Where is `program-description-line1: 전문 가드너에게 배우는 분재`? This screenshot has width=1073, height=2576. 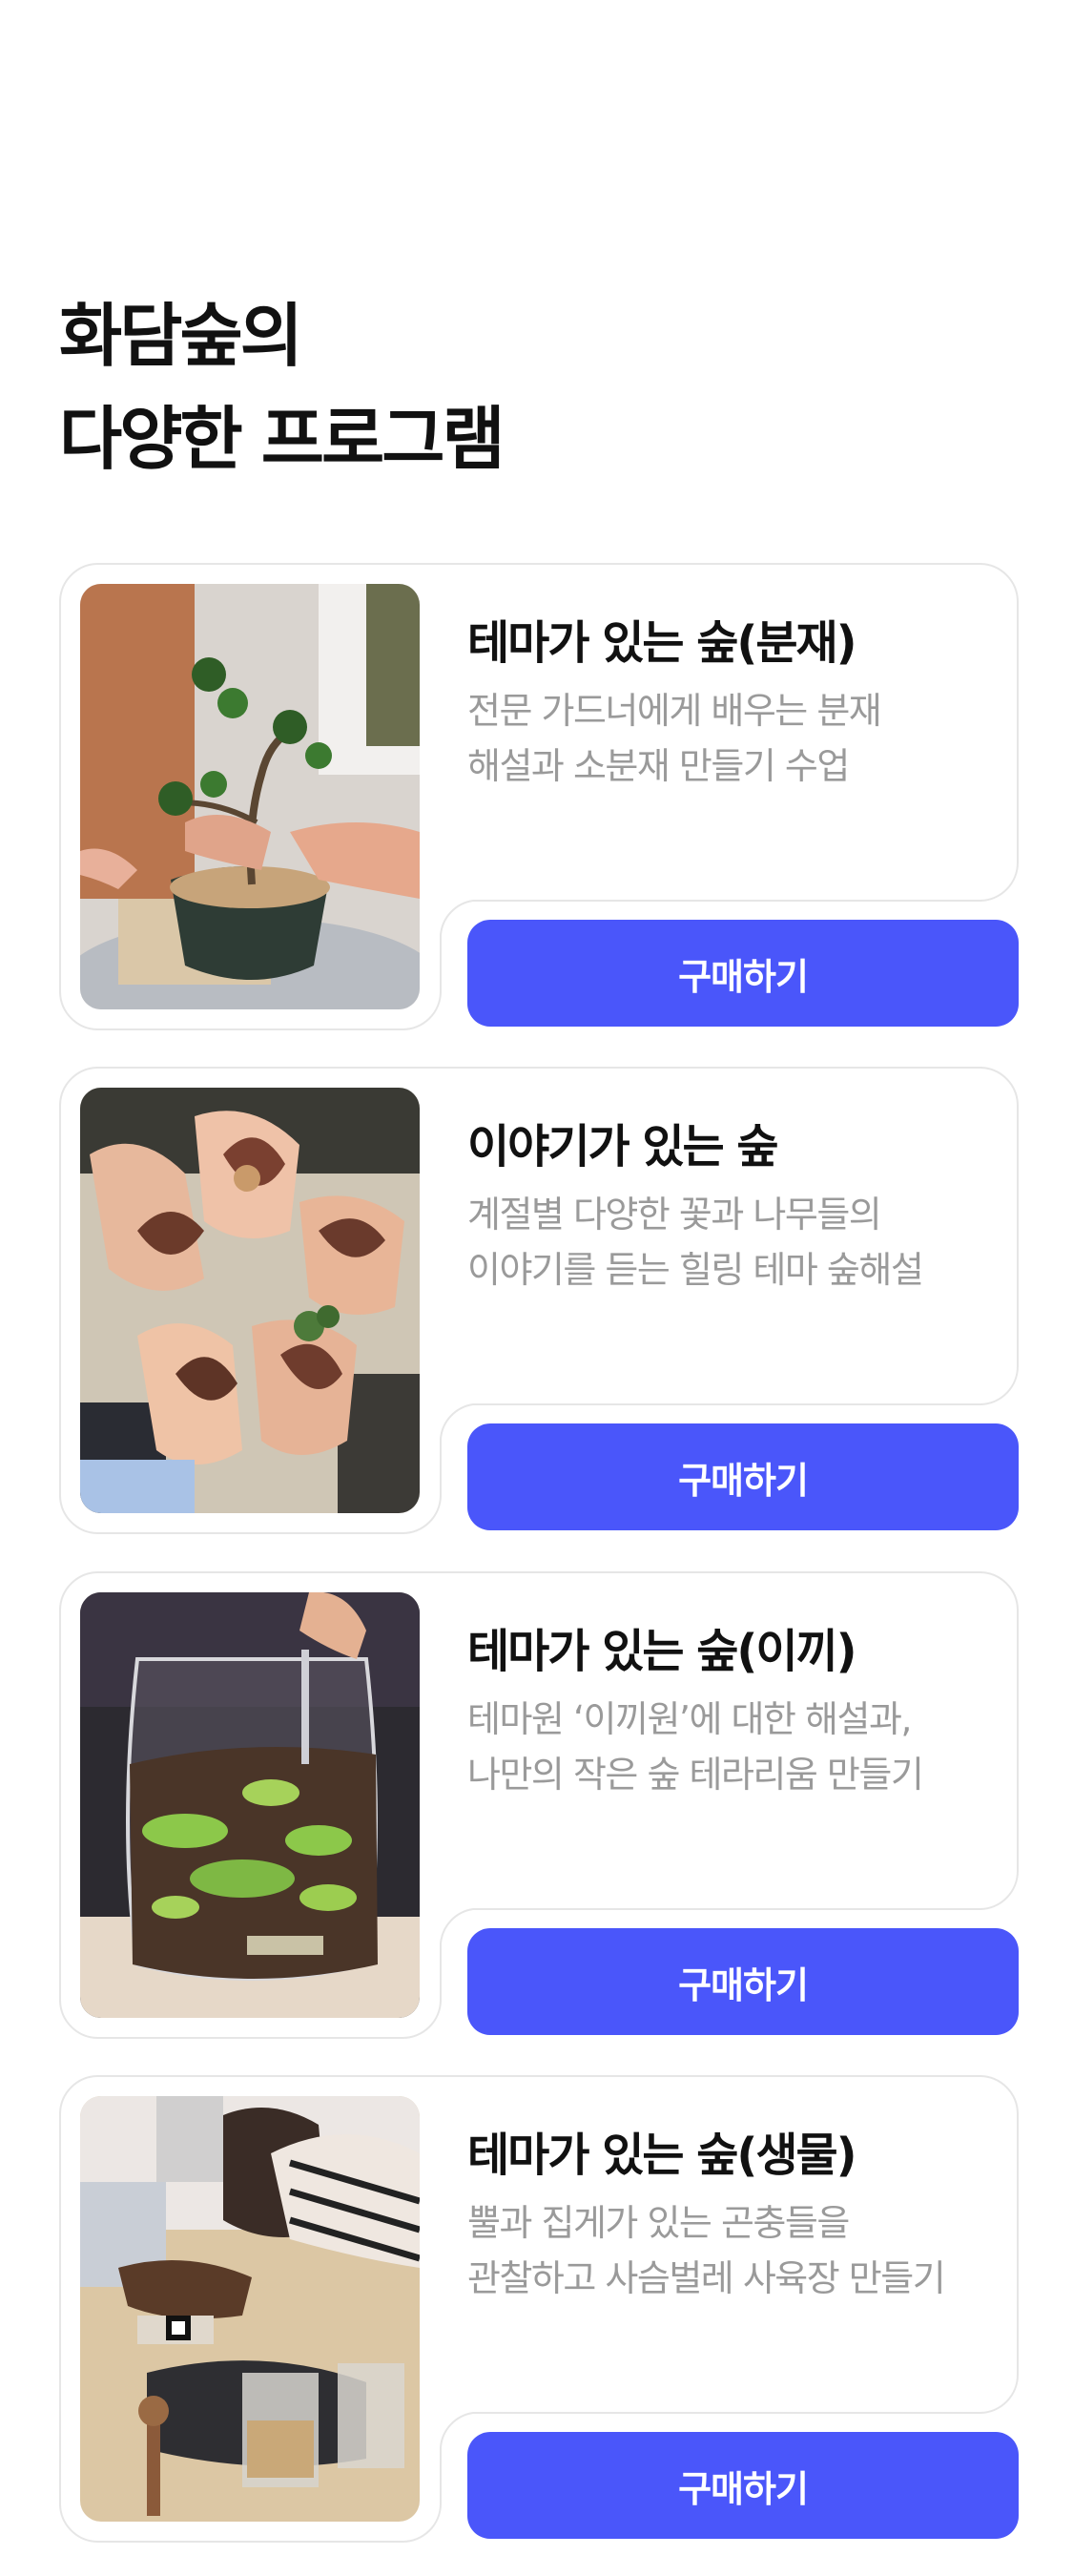 program-description-line1: 전문 가드너에게 배우는 분재 is located at coordinates (674, 711).